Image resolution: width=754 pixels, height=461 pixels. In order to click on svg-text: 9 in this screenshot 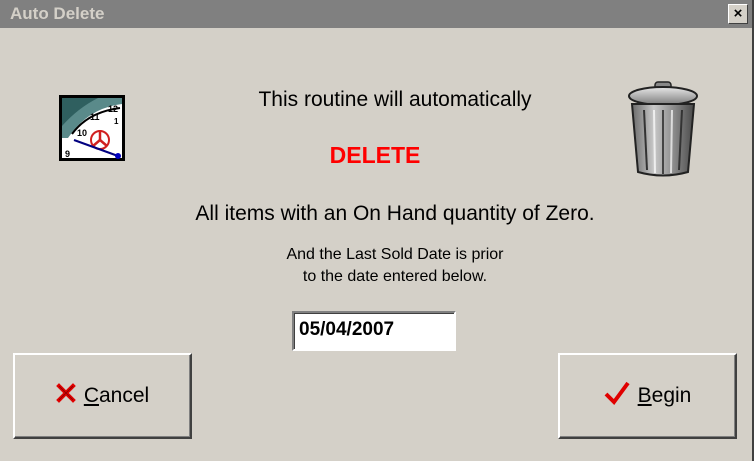, I will do `click(67, 154)`.